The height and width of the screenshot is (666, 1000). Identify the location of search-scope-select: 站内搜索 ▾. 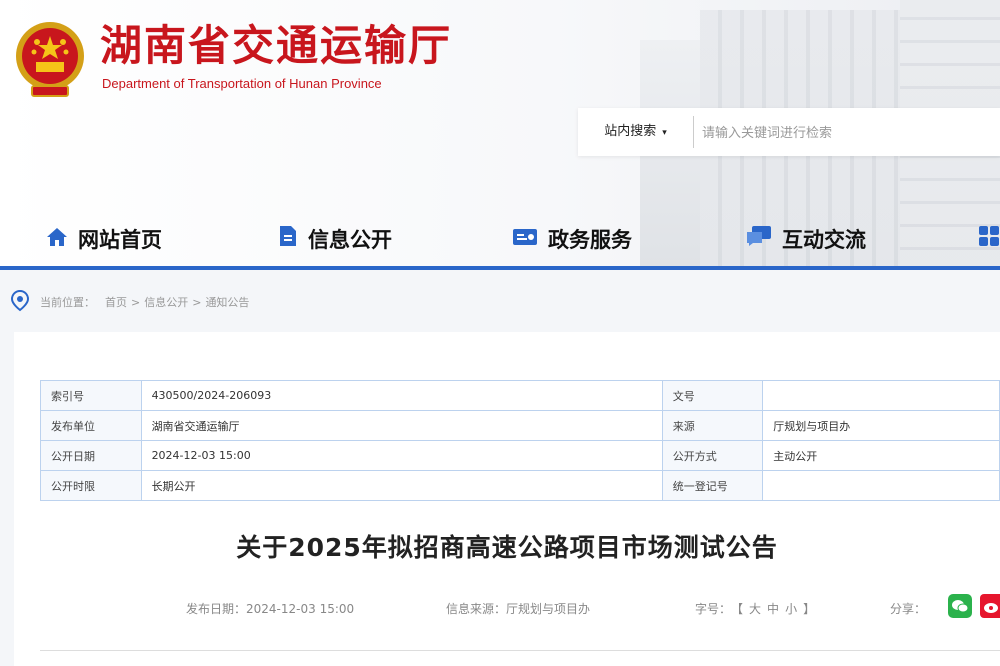
(635, 132).